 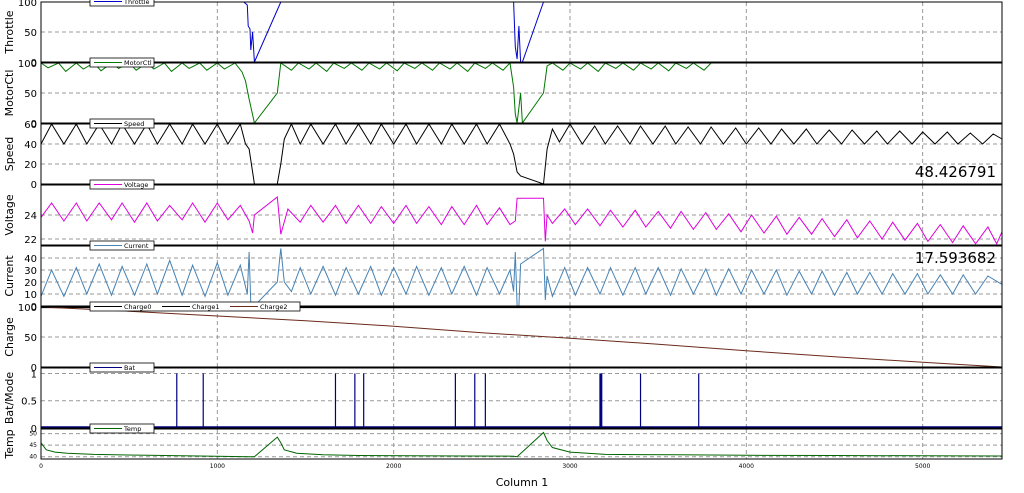 I want to click on y-axis-label: Throttle, so click(x=9, y=32).